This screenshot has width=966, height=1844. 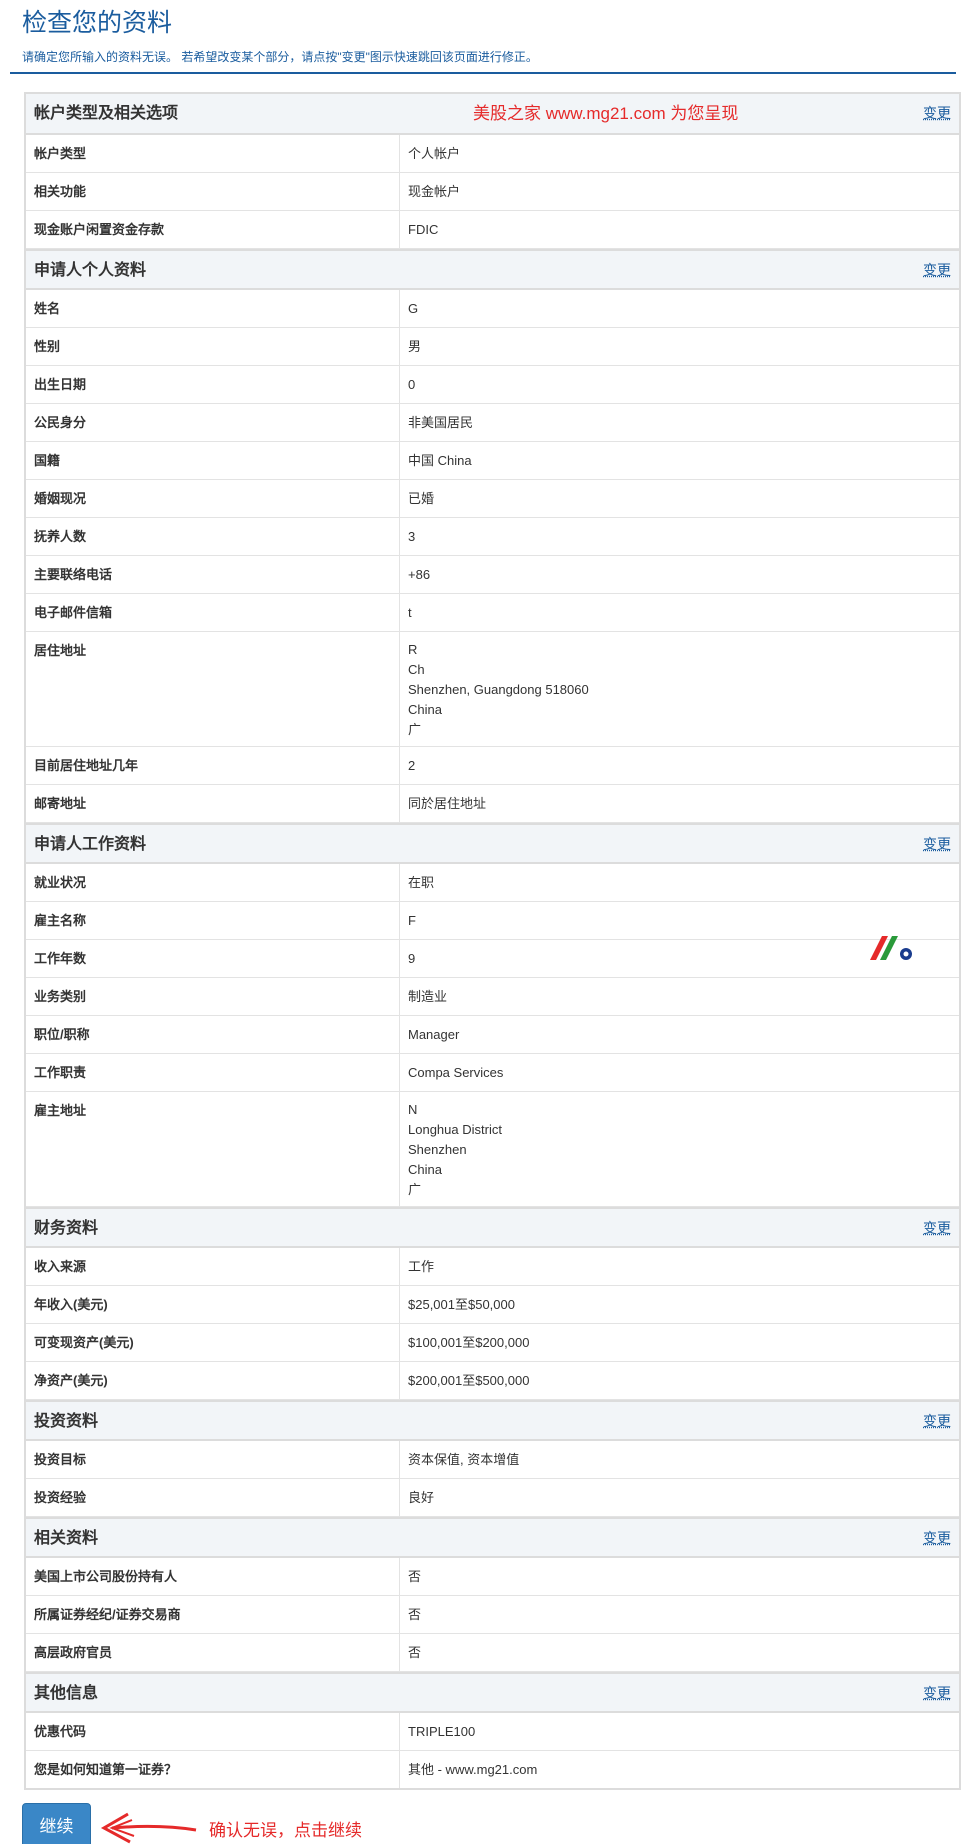 What do you see at coordinates (492, 766) in the screenshot?
I see `table-row: 目前居住地址几年 2` at bounding box center [492, 766].